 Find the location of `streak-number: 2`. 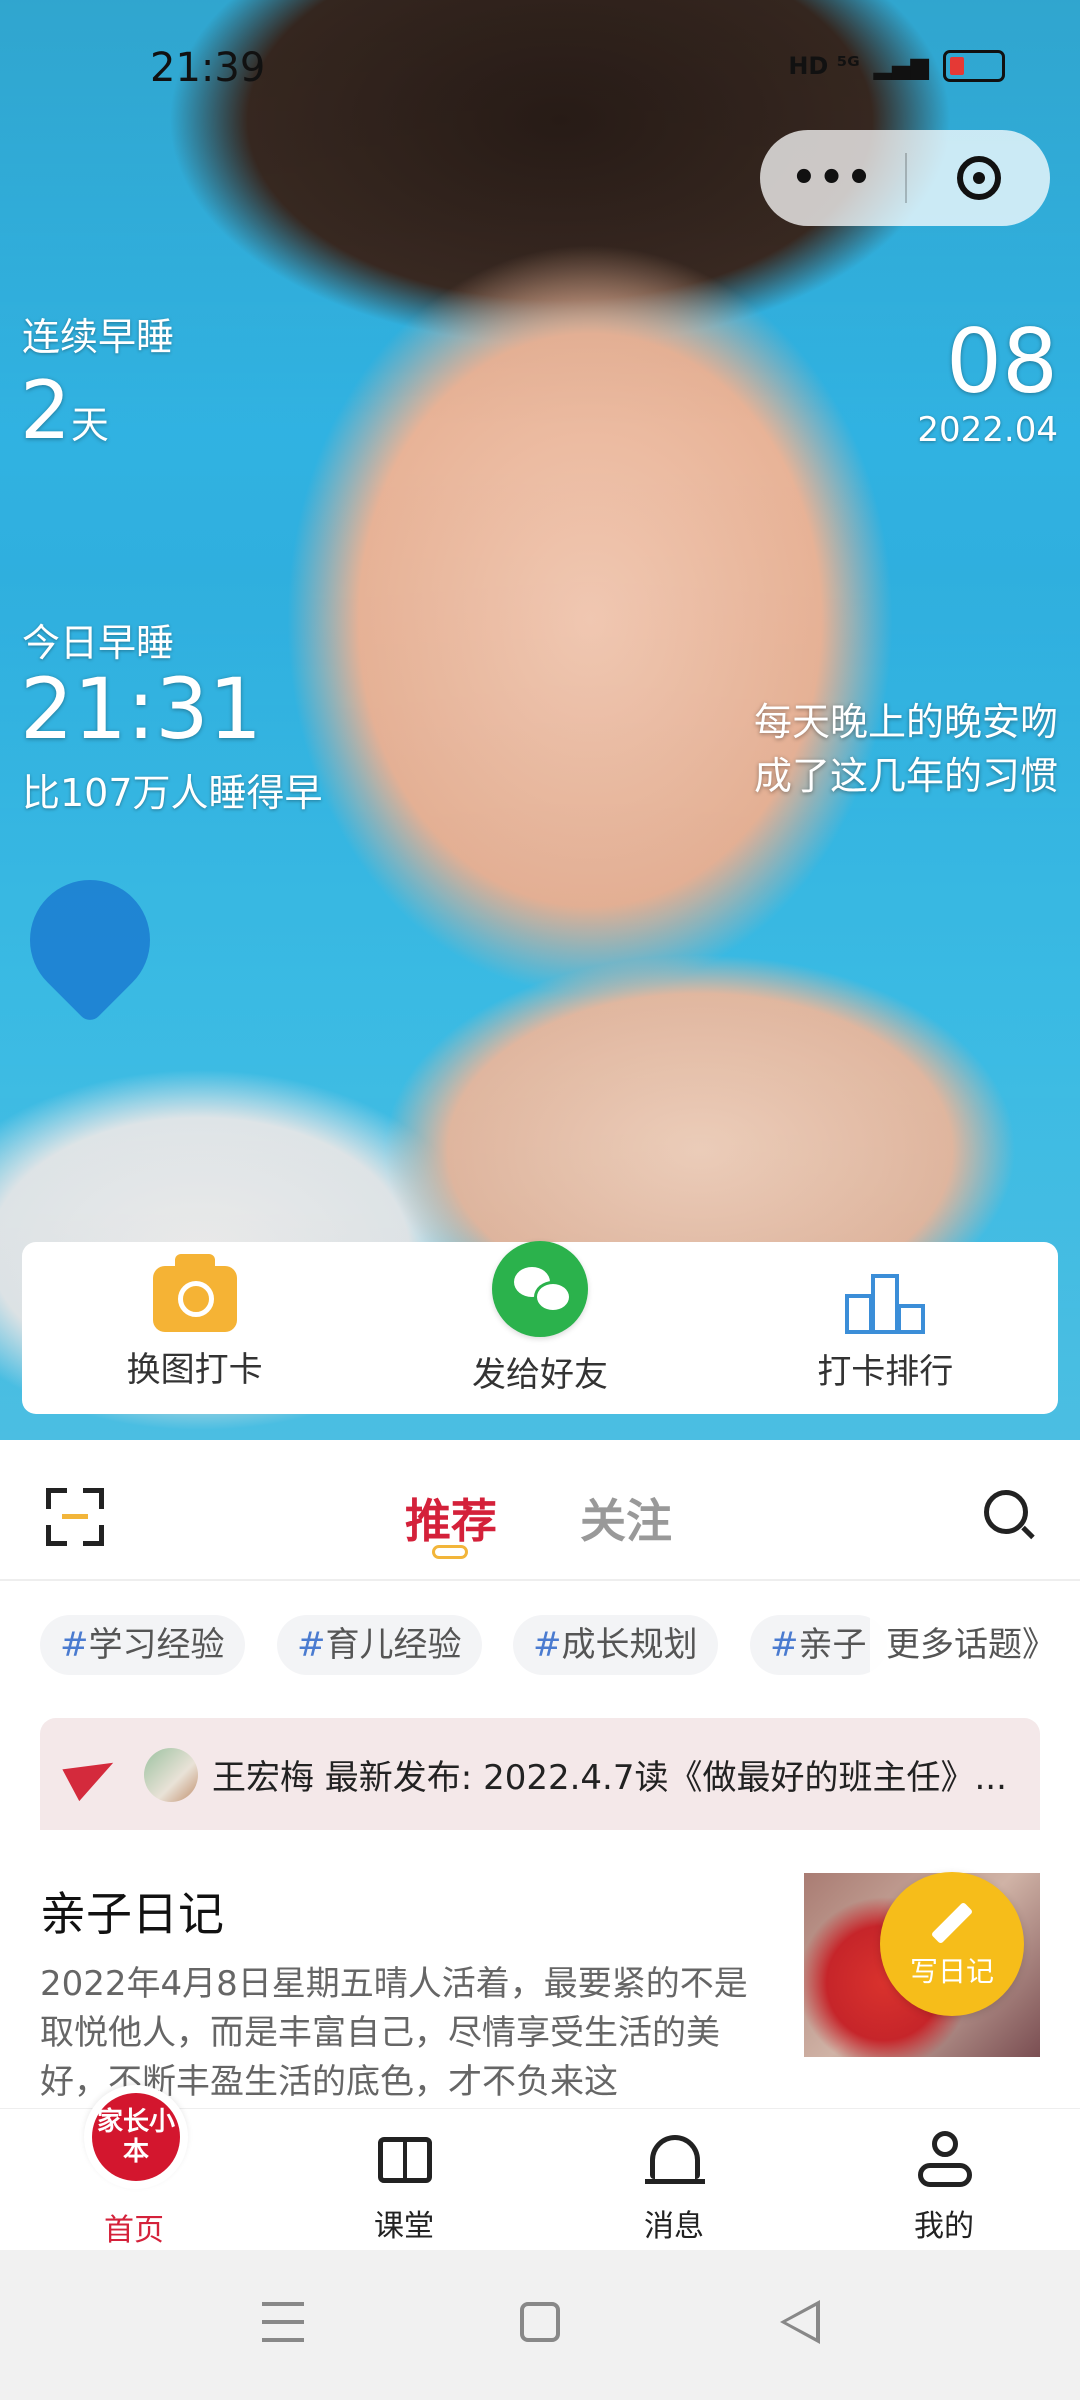

streak-number: 2 is located at coordinates (45, 410).